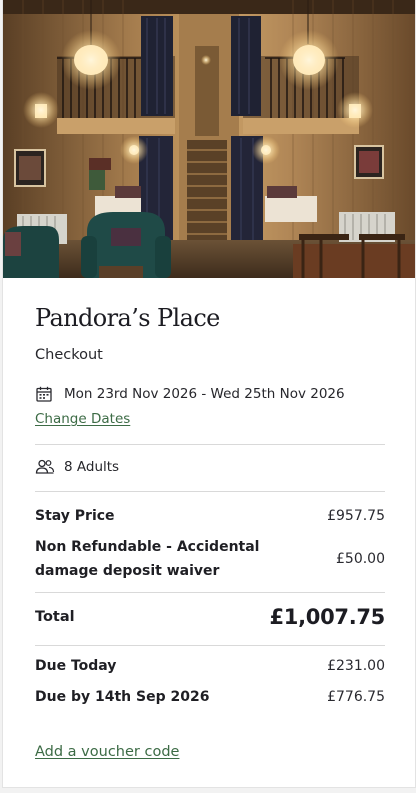 Image resolution: width=416 pixels, height=793 pixels. What do you see at coordinates (127, 318) in the screenshot?
I see `property-title: Pandora’s Place` at bounding box center [127, 318].